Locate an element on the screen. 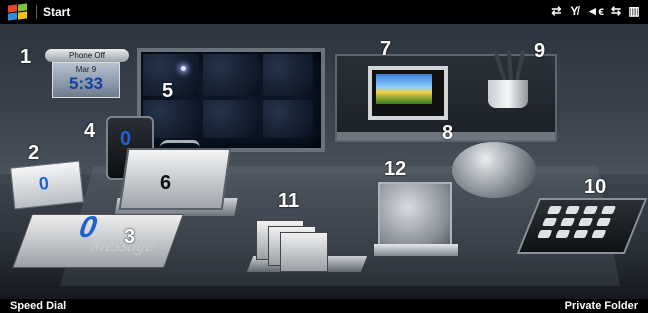 The height and width of the screenshot is (313, 648). hotspot-6-label: 6 is located at coordinates (166, 183).